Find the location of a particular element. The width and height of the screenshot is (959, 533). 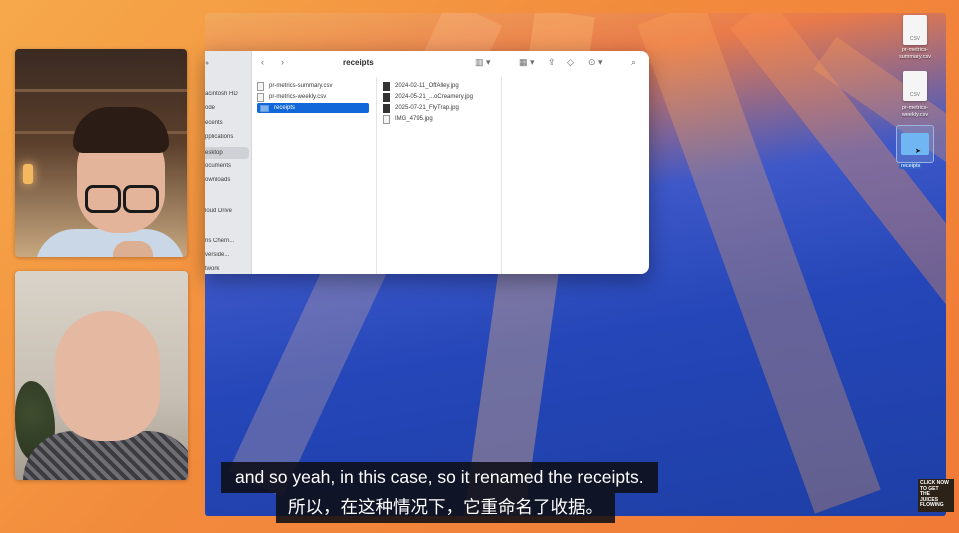

sidebar-item-network: twork is located at coordinates (227, 269).